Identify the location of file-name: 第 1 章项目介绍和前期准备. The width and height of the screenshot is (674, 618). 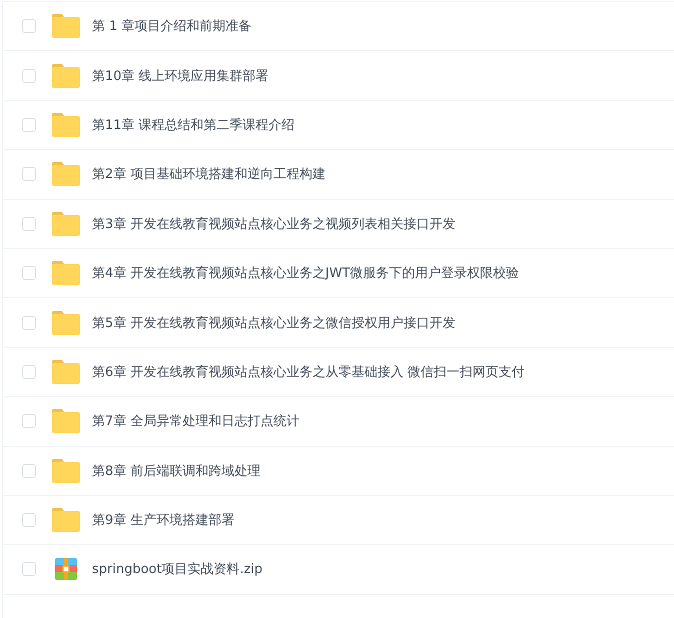
(172, 26).